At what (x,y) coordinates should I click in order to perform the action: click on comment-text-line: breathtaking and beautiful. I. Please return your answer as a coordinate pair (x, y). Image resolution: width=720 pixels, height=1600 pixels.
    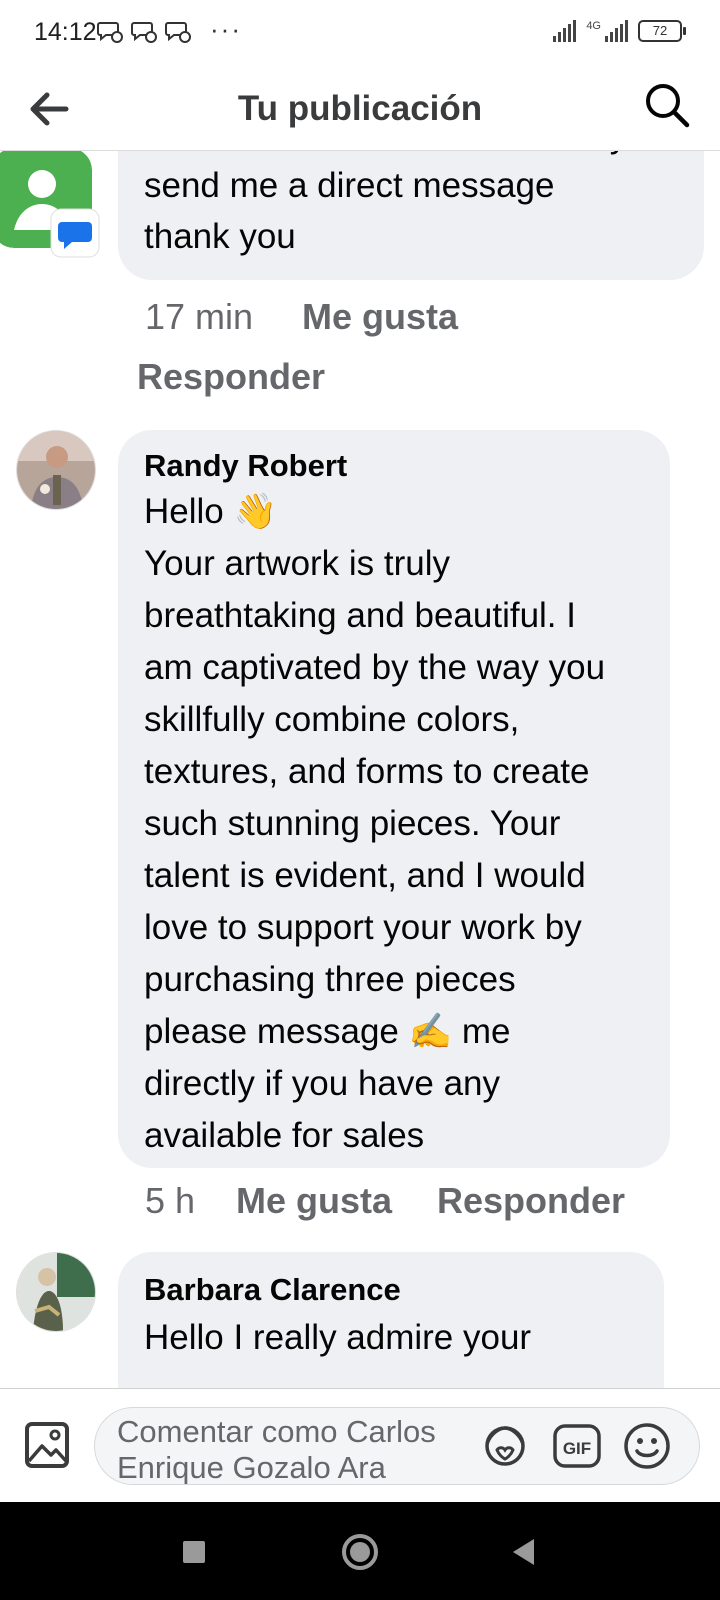
    Looking at the image, I should click on (360, 615).